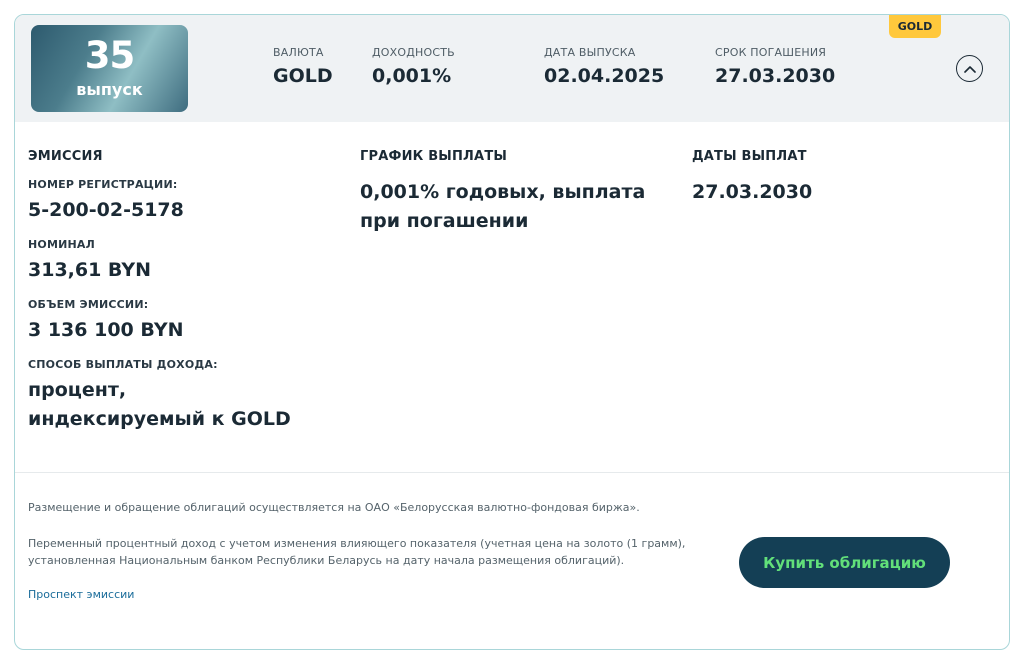 The width and height of the screenshot is (1024, 663). What do you see at coordinates (103, 184) in the screenshot?
I see `reg-number-label: НОМЕР РЕГИСТРАЦИИ:` at bounding box center [103, 184].